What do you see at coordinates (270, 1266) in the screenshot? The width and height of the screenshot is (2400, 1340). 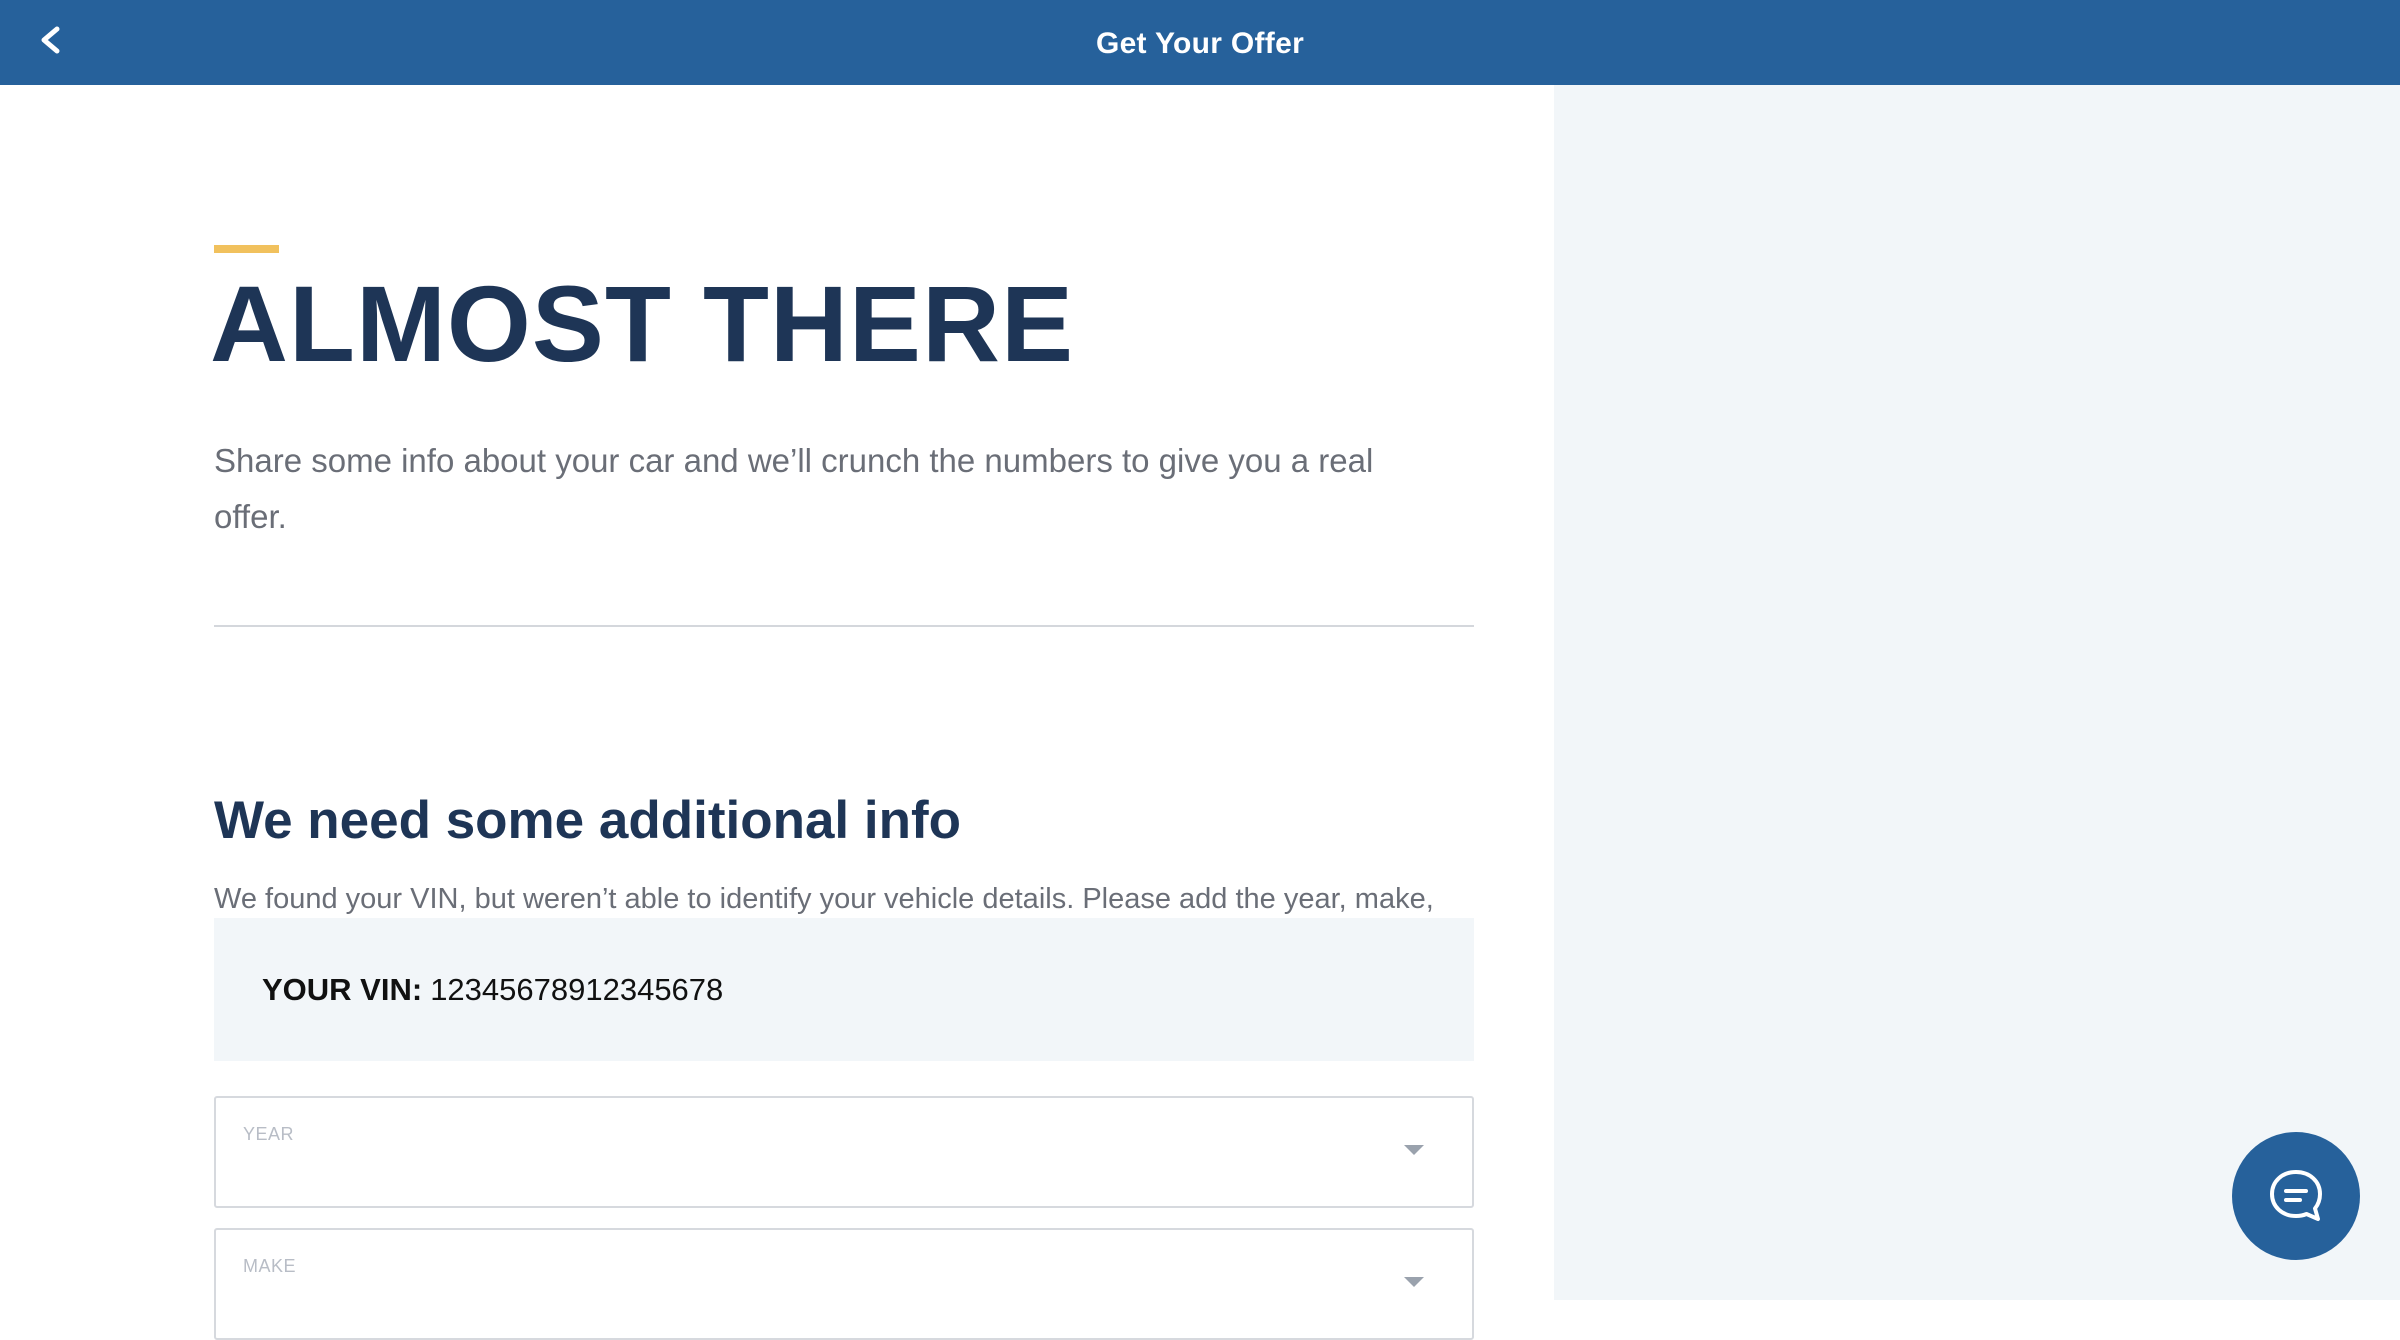 I see `make-label: MAKE` at bounding box center [270, 1266].